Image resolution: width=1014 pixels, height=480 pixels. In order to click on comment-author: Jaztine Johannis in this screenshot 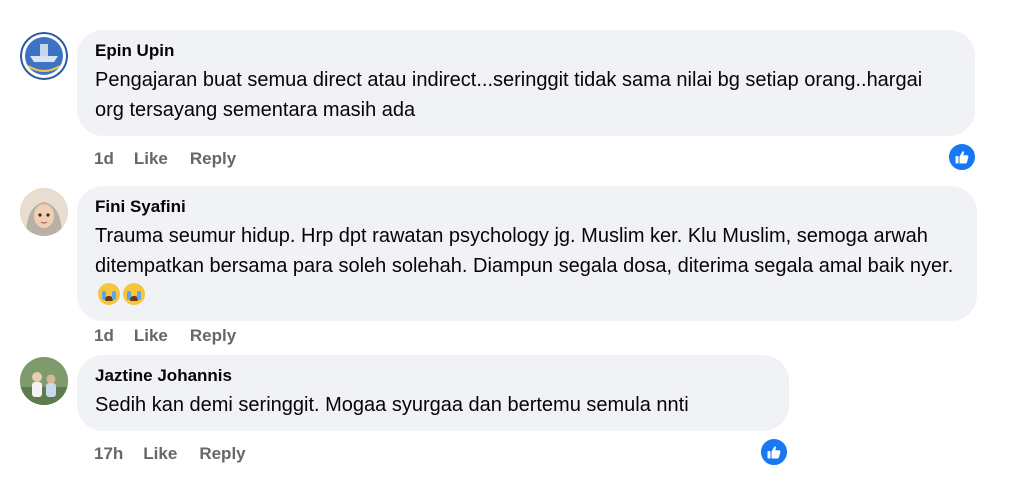, I will do `click(432, 376)`.